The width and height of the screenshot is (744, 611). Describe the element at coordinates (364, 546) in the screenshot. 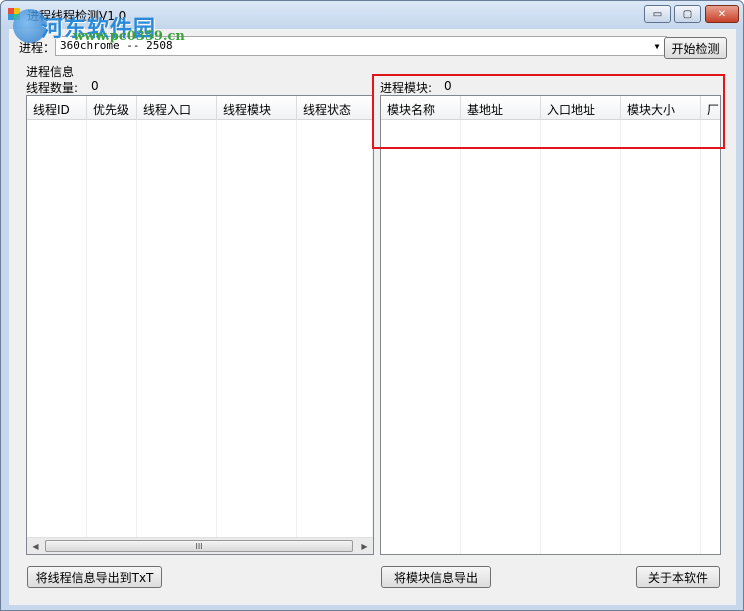

I see `scroll-right-icon: ▶` at that location.